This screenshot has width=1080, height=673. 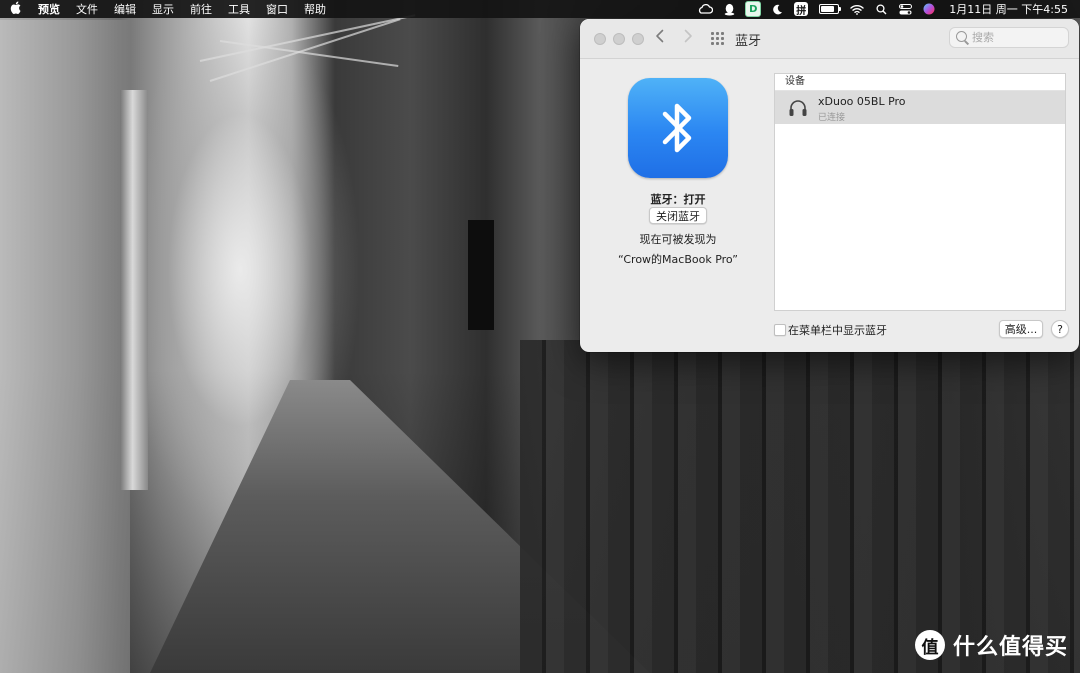 I want to click on creative-cloud-icon, so click(x=705, y=9).